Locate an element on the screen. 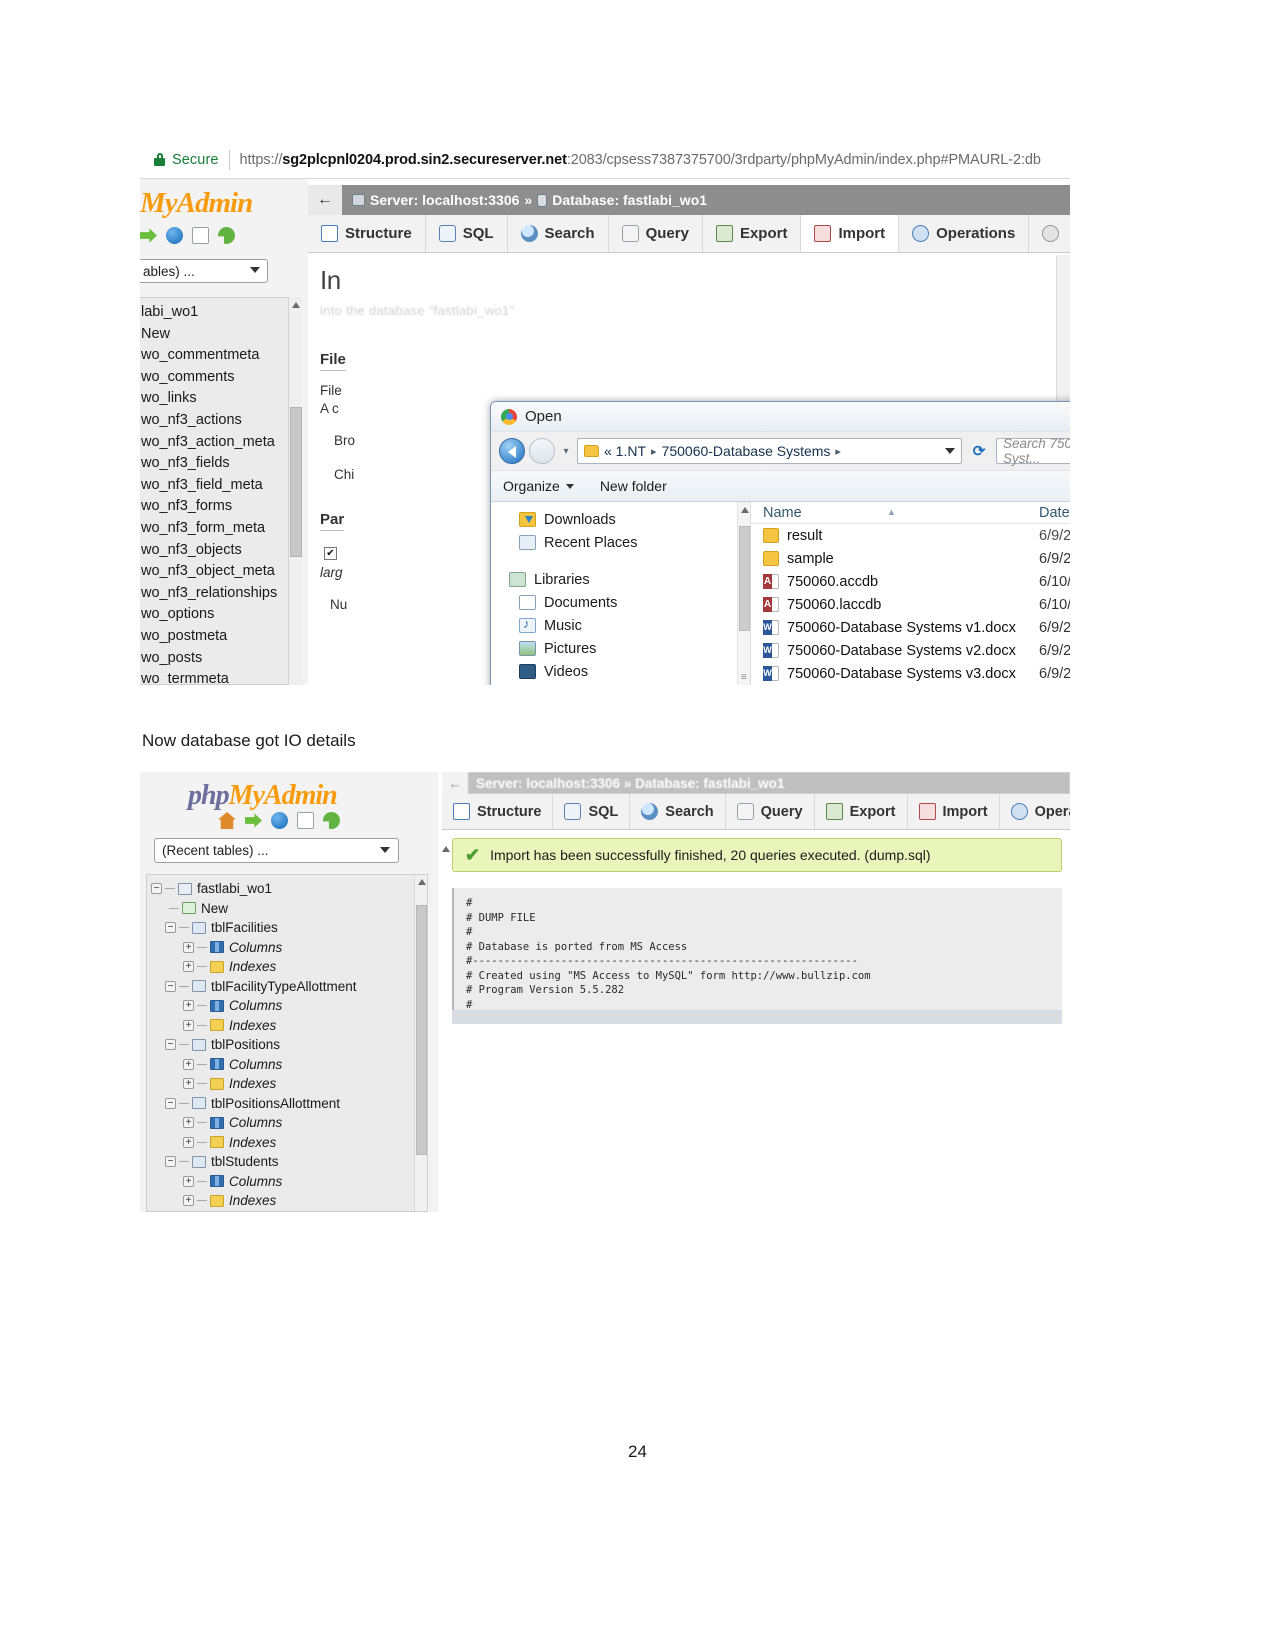 The height and width of the screenshot is (1650, 1275). list-item: wo_links is located at coordinates (216, 399).